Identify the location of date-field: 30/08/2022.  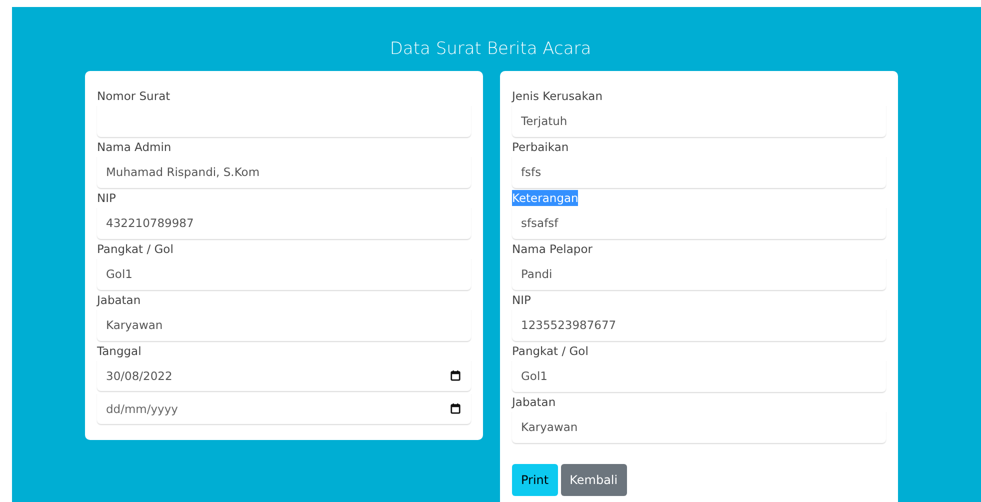
(284, 375).